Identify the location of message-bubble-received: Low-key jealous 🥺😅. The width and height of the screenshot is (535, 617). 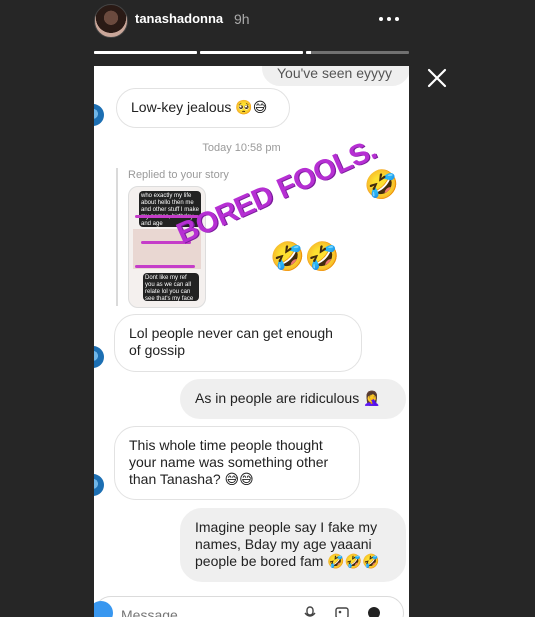
(203, 108).